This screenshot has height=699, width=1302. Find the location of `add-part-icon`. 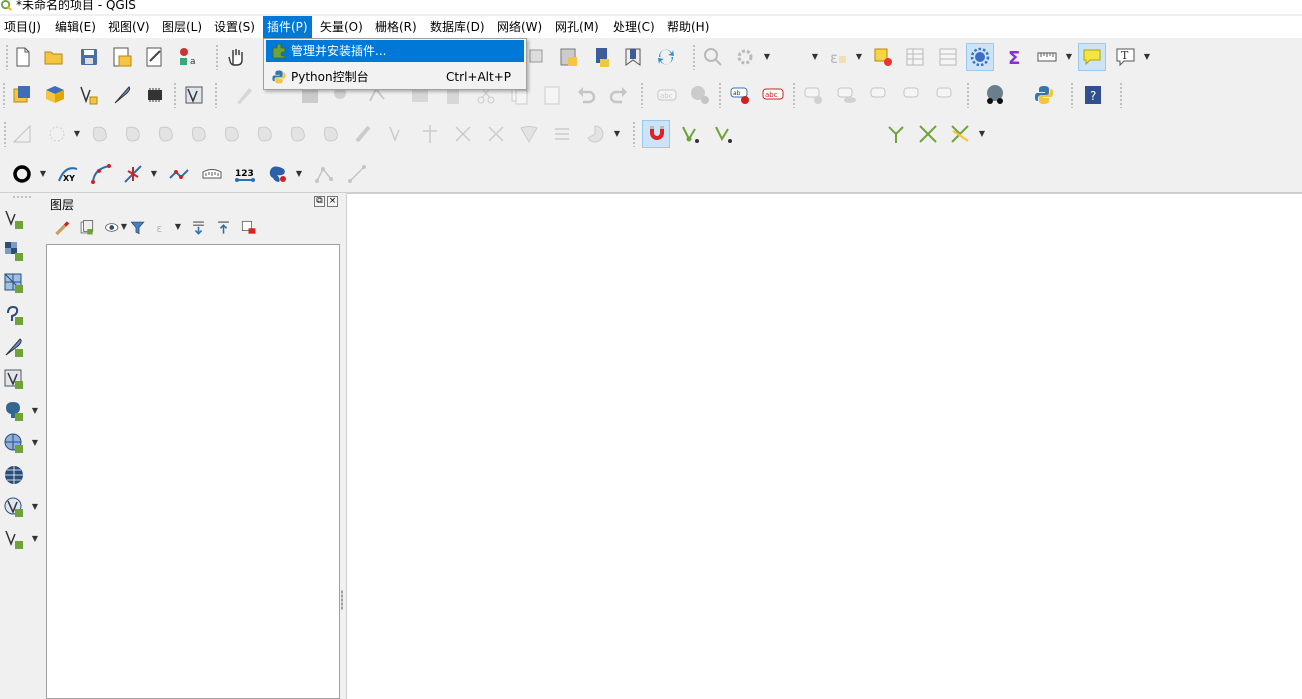

add-part-icon is located at coordinates (232, 134).